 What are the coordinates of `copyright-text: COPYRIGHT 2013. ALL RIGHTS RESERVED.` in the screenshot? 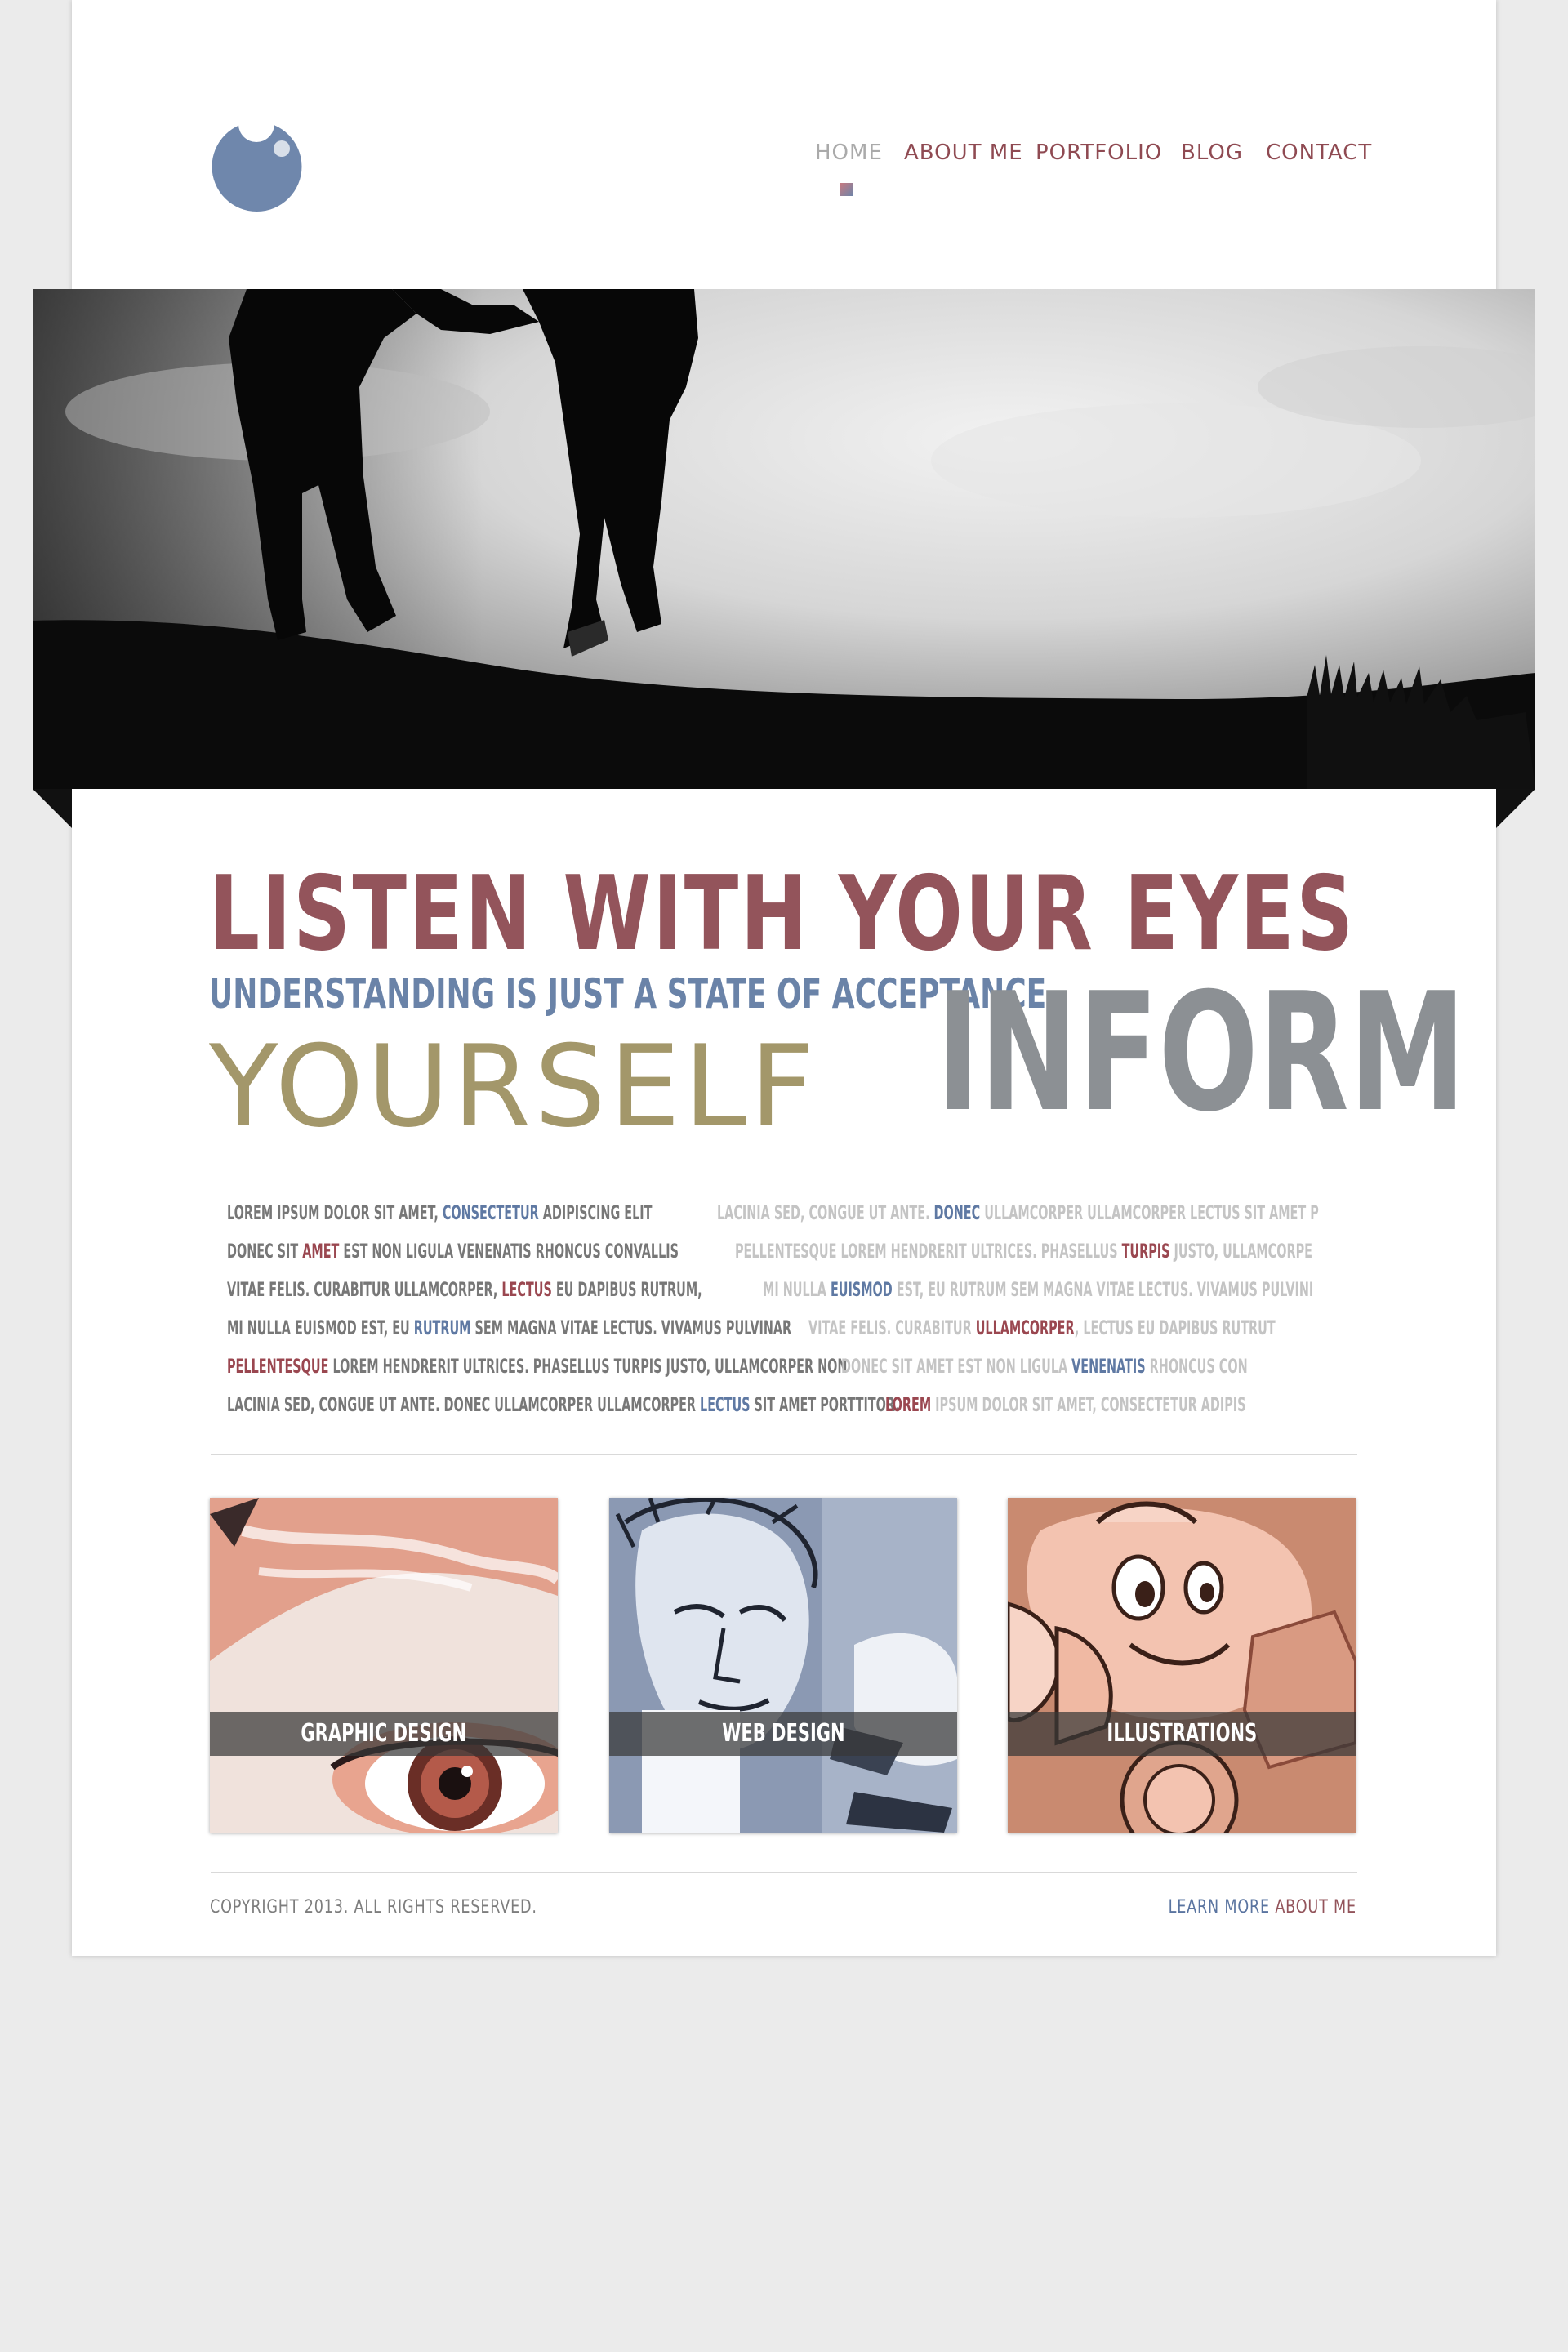 It's located at (373, 1907).